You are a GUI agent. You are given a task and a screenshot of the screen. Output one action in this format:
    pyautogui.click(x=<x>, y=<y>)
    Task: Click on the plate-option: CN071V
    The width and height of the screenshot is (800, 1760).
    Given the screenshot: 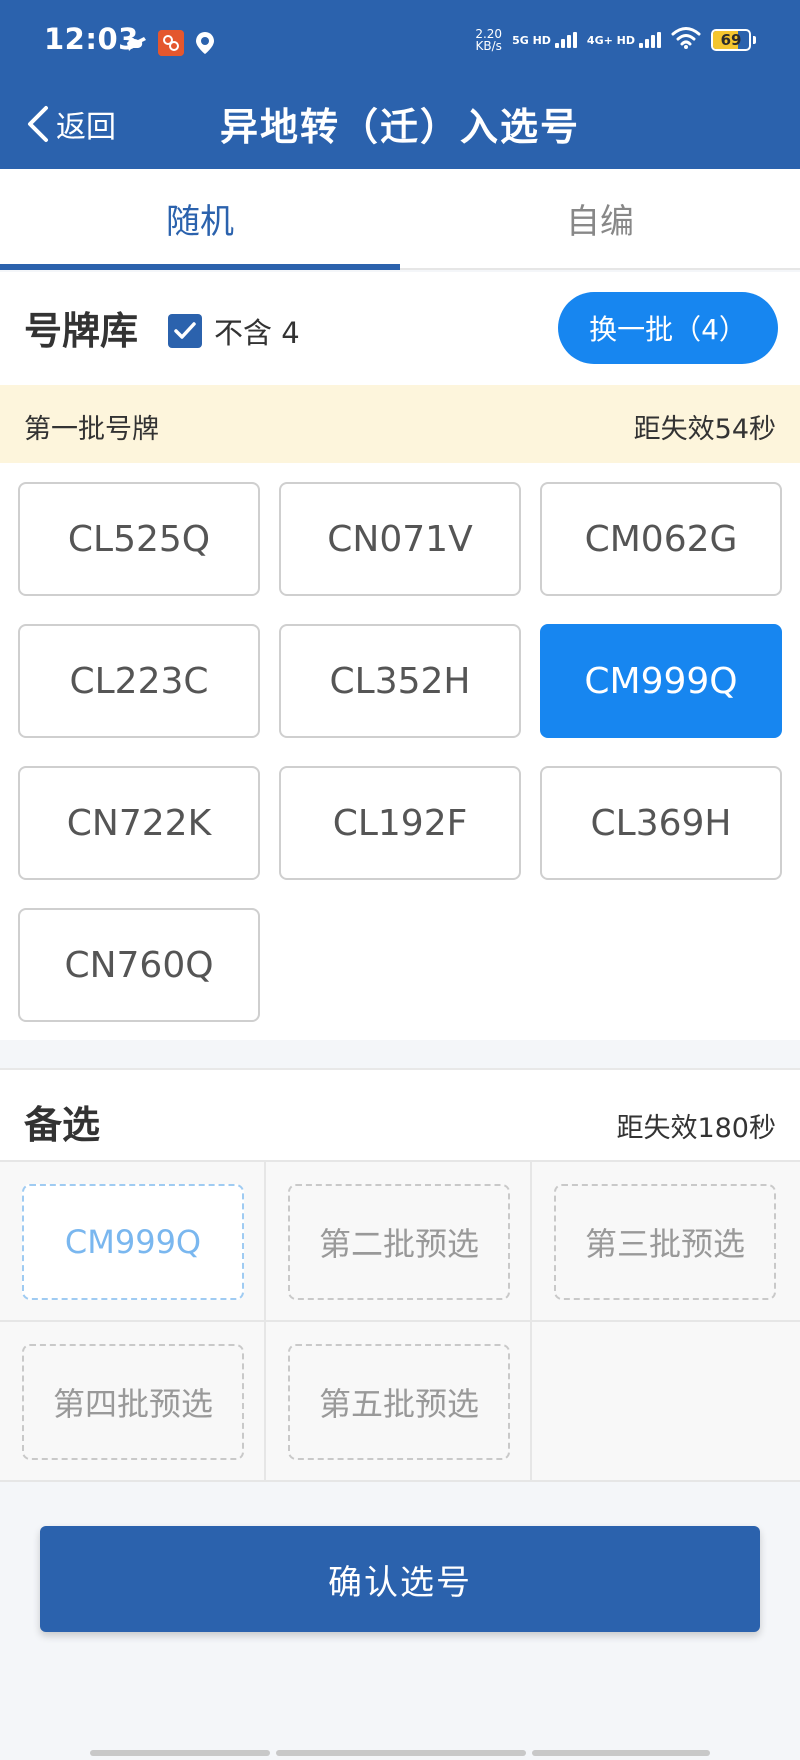 What is the action you would take?
    pyautogui.click(x=400, y=539)
    